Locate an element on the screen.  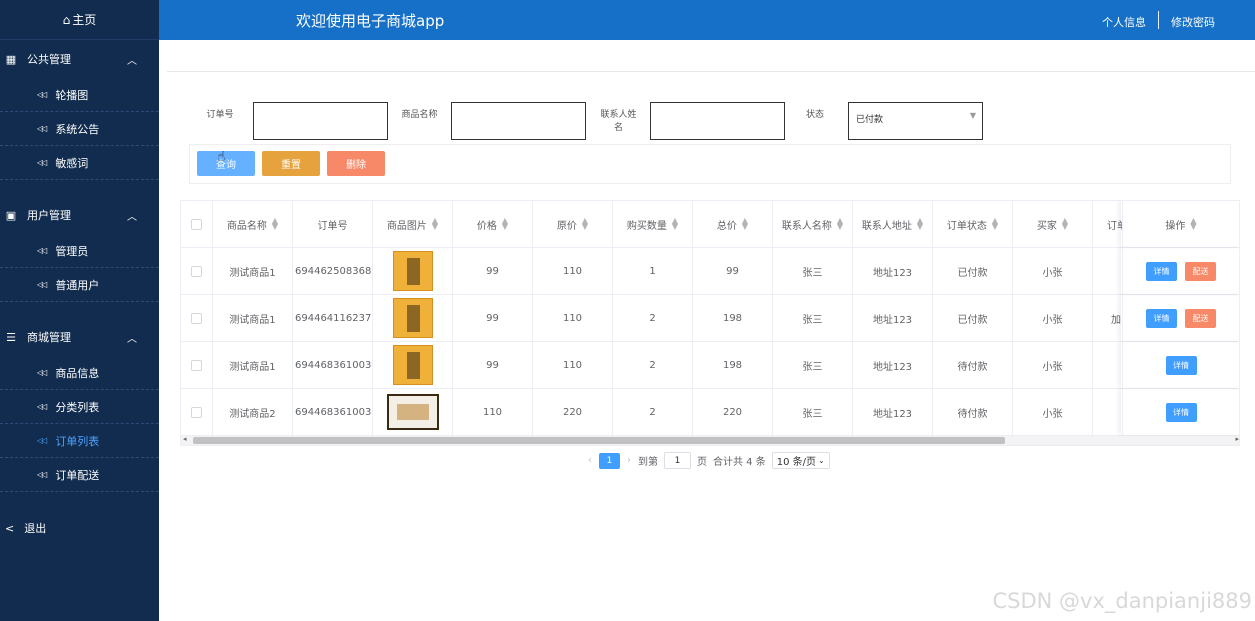
change-password-link: 修改密码 is located at coordinates (1193, 22).